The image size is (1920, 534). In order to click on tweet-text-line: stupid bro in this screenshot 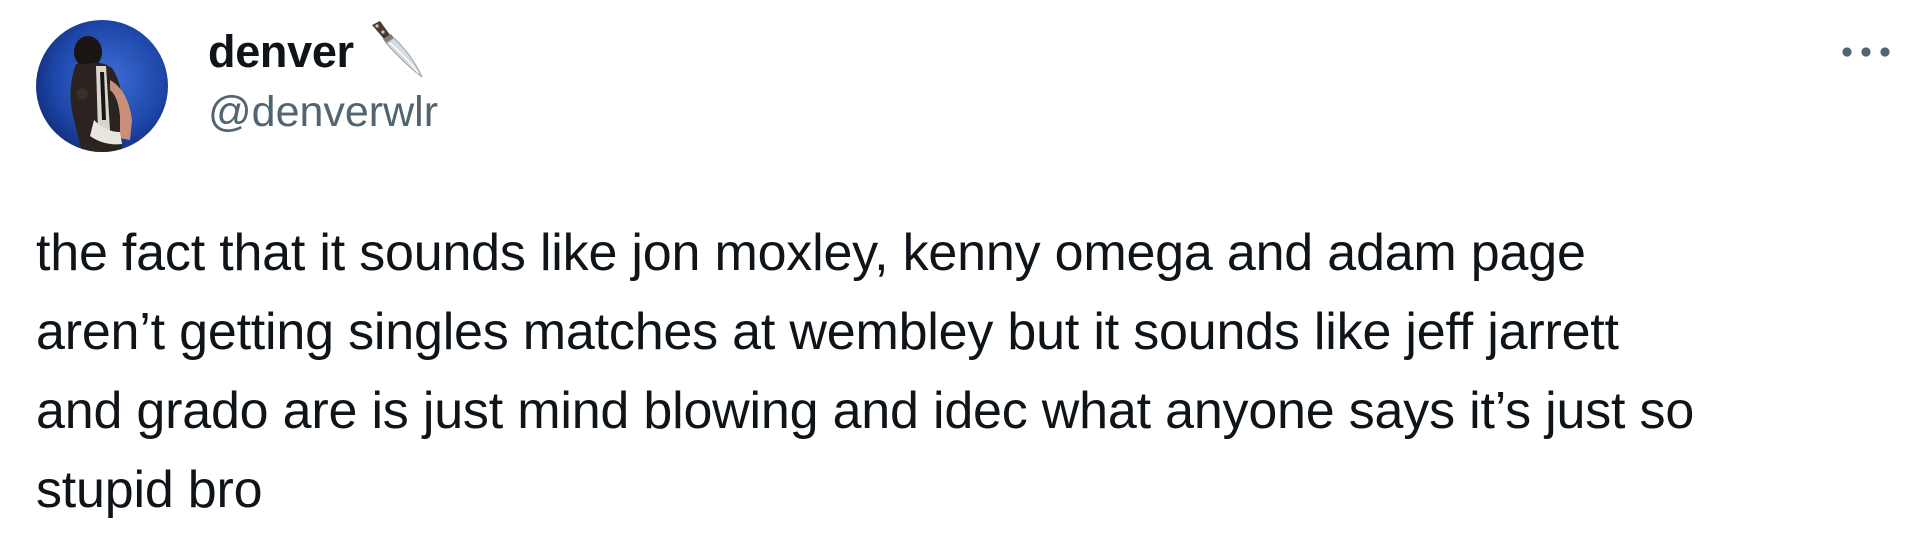, I will do `click(149, 490)`.